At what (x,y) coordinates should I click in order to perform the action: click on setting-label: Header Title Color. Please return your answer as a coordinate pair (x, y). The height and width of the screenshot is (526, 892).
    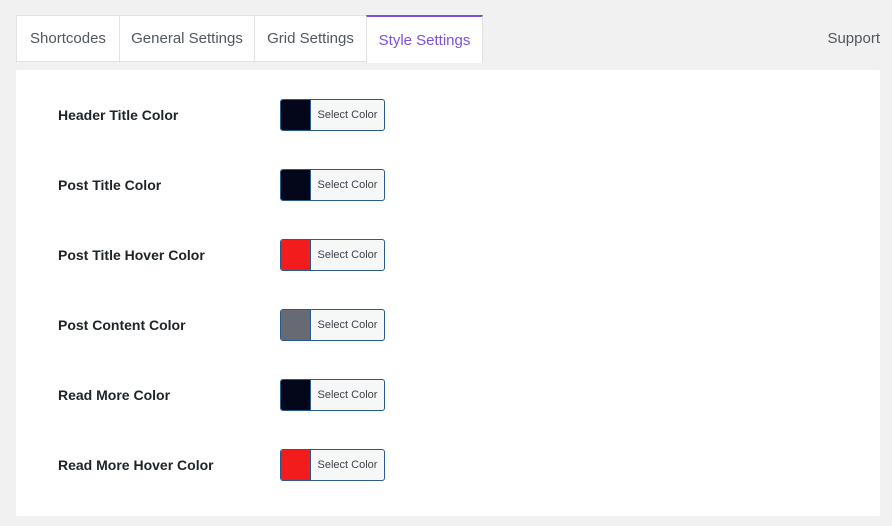
    Looking at the image, I should click on (118, 115).